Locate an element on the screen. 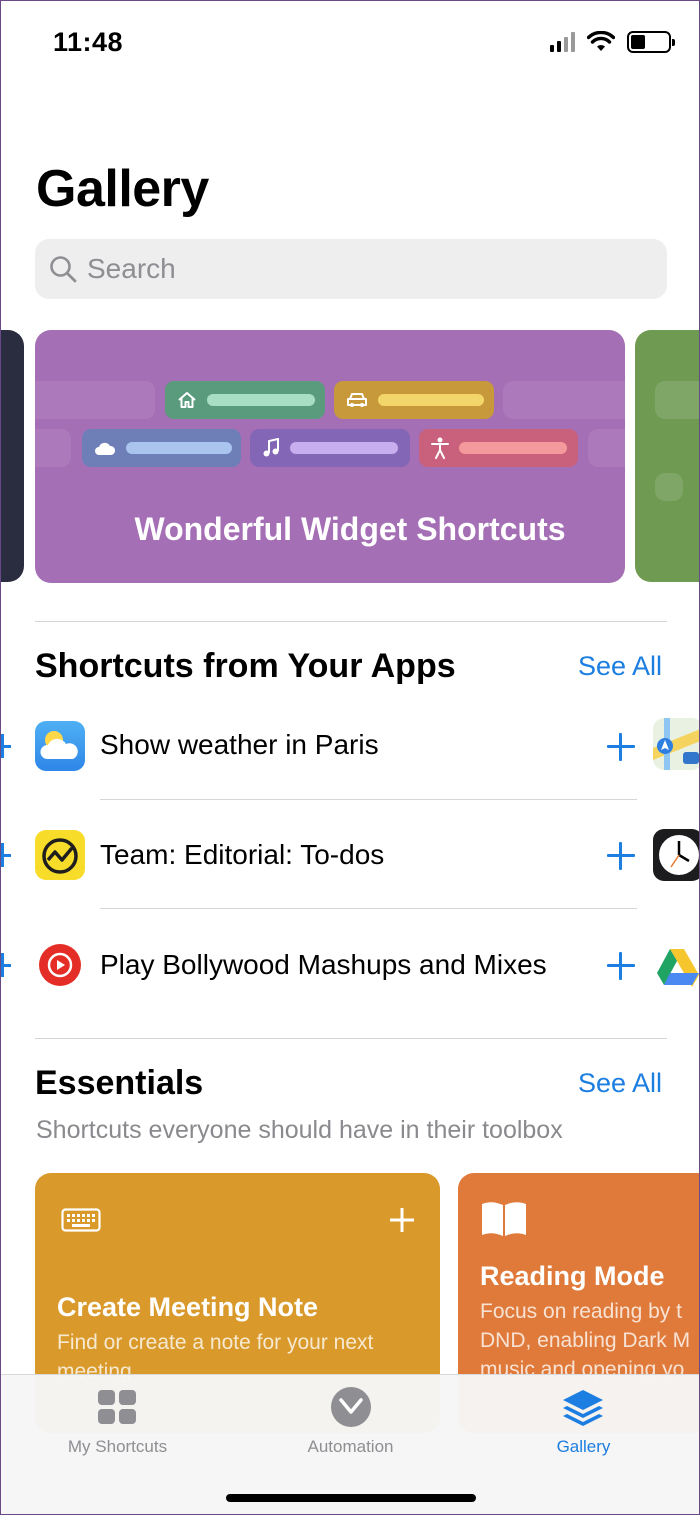 The height and width of the screenshot is (1515, 700). hero-card-next is located at coordinates (667, 456).